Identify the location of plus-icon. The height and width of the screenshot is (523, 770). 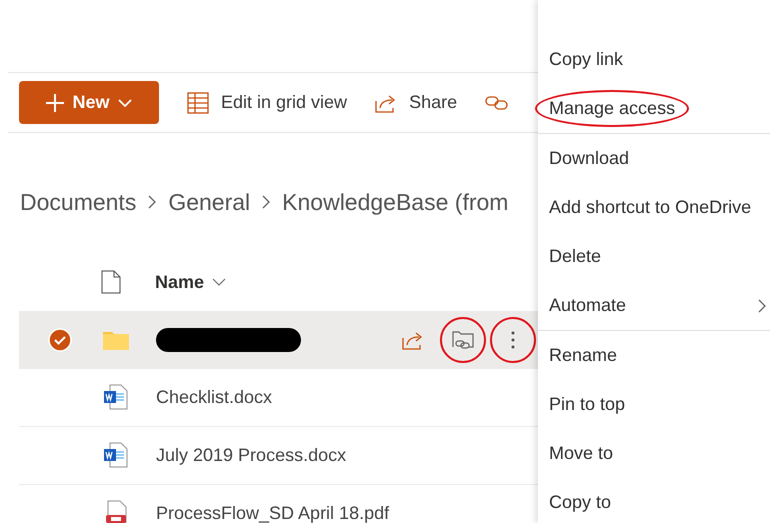
(55, 103).